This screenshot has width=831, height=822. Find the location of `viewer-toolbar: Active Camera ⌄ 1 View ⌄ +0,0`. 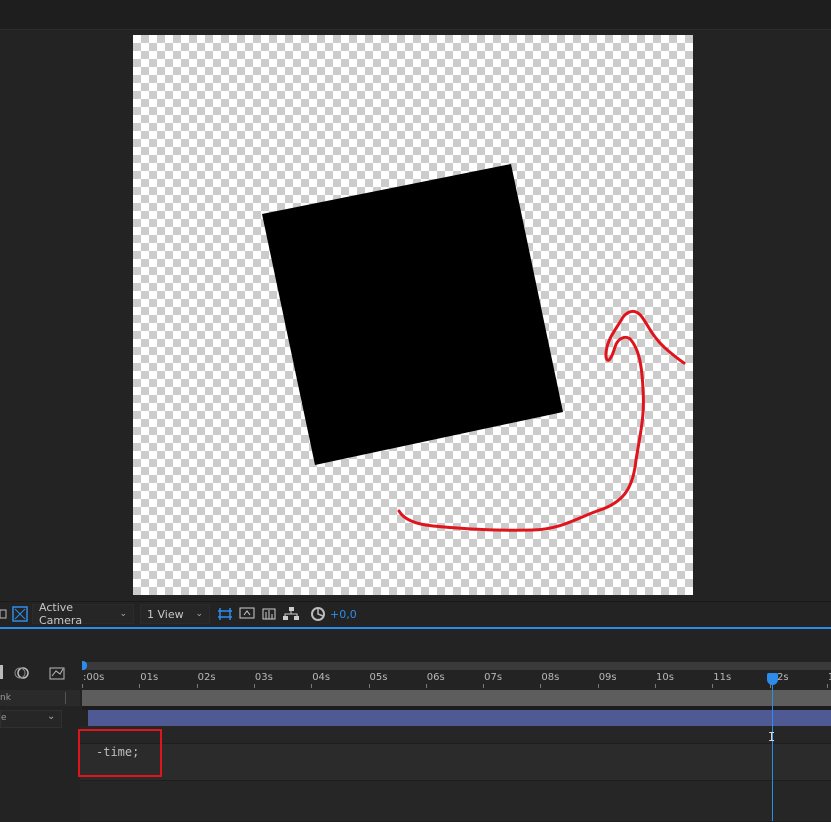

viewer-toolbar: Active Camera ⌄ 1 View ⌄ +0,0 is located at coordinates (415, 614).